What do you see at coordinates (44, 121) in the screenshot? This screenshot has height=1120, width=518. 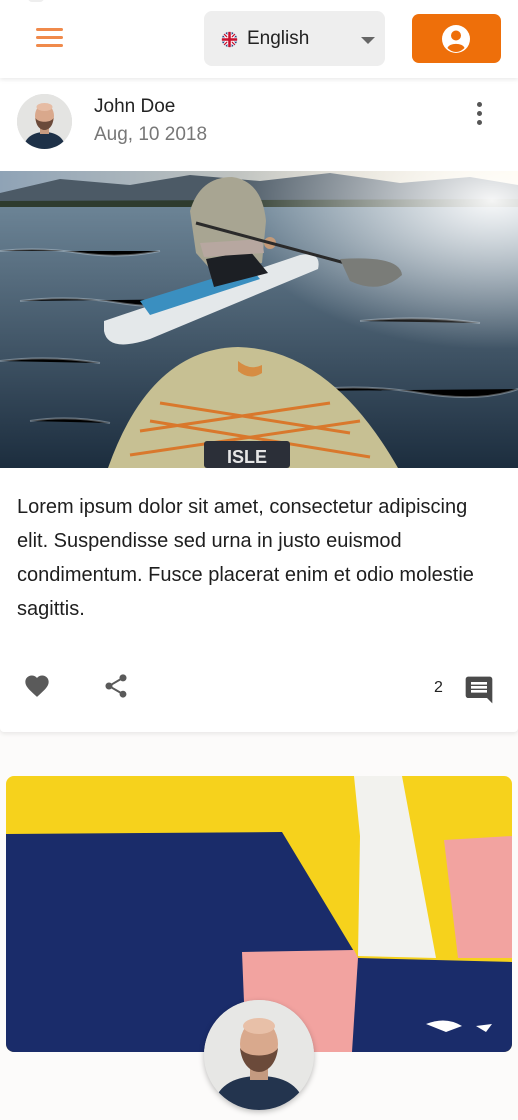 I see `avatar` at bounding box center [44, 121].